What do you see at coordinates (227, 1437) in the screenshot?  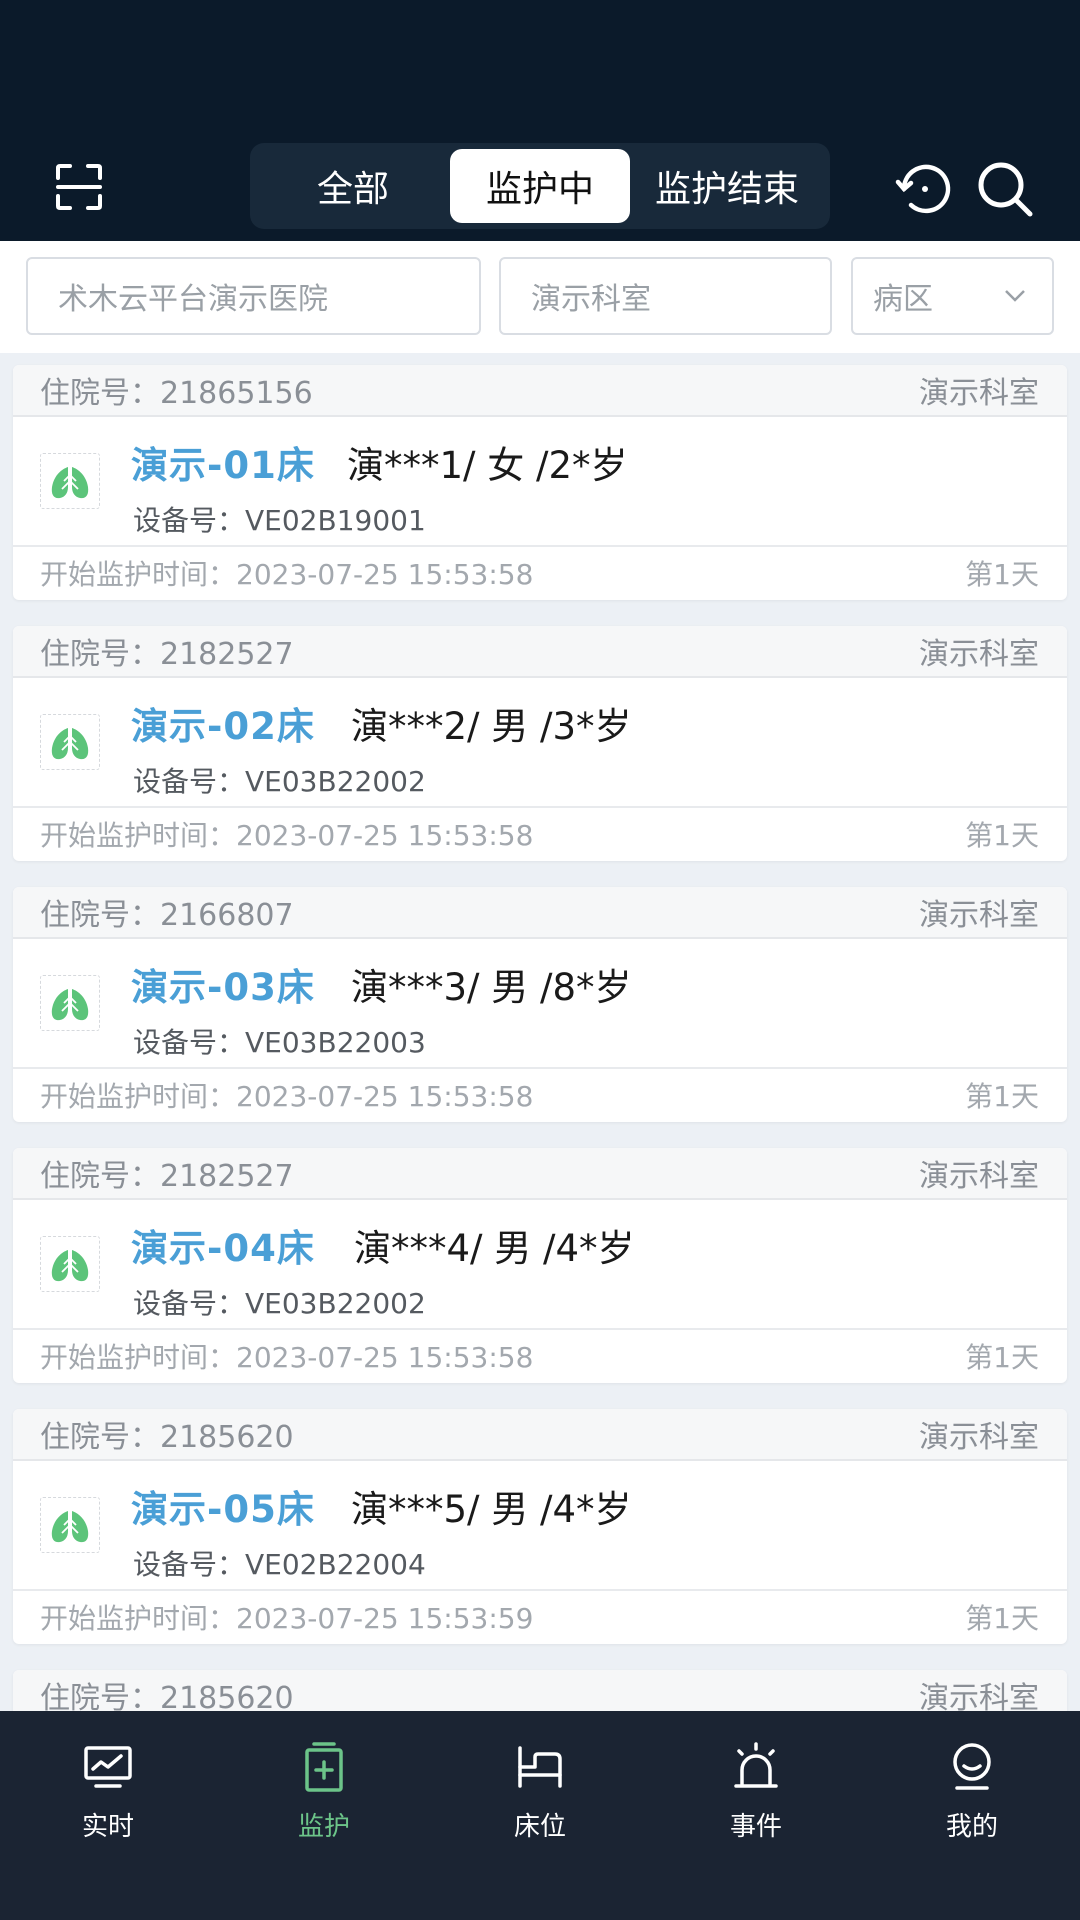 I see `admission-value: 2185620` at bounding box center [227, 1437].